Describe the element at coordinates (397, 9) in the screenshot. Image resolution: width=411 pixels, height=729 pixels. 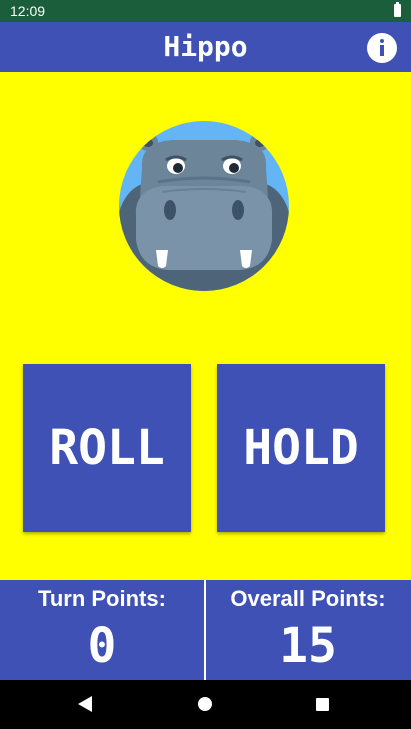
I see `battery-icon` at that location.